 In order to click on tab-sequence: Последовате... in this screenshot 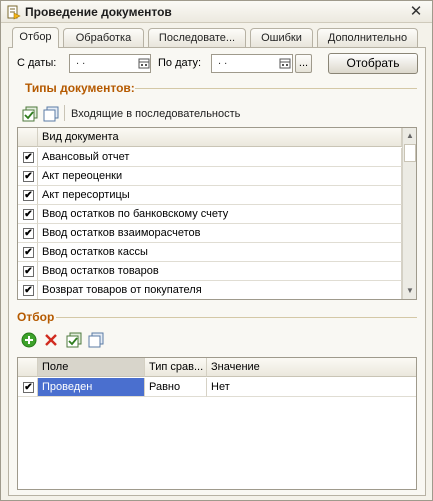, I will do `click(197, 37)`.